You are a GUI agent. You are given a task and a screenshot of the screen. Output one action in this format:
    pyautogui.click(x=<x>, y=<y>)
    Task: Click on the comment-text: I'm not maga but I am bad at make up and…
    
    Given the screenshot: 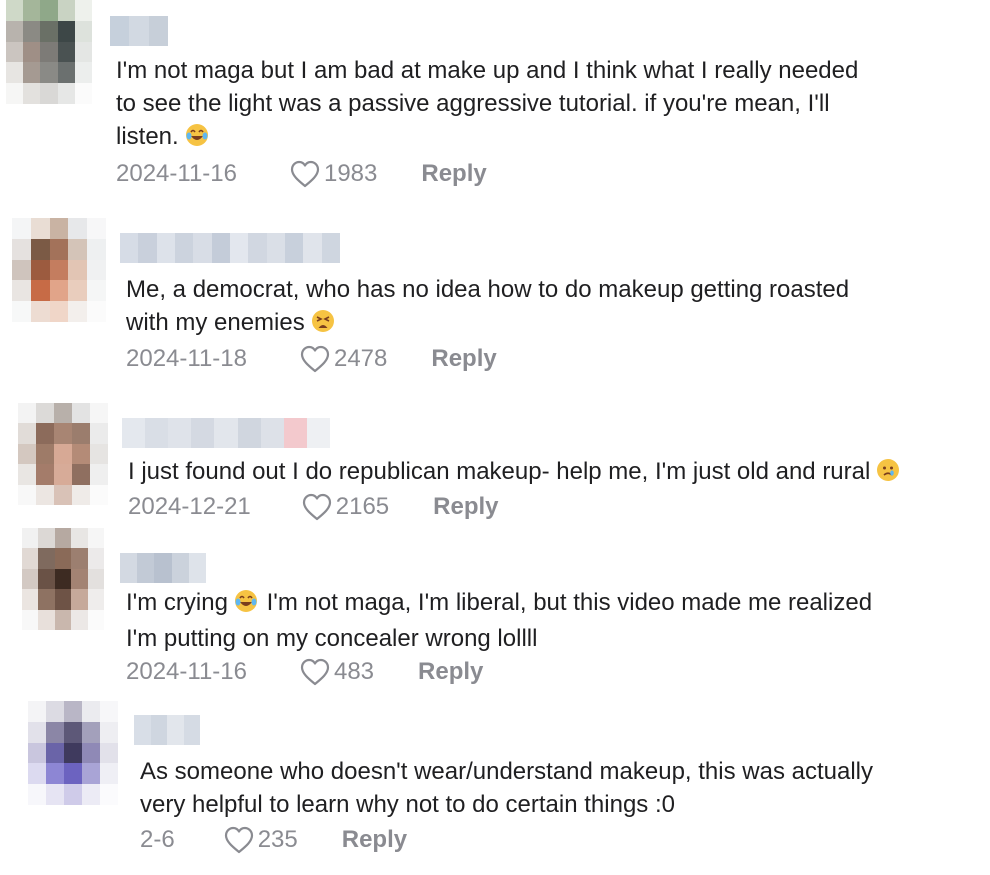 What is the action you would take?
    pyautogui.click(x=546, y=105)
    